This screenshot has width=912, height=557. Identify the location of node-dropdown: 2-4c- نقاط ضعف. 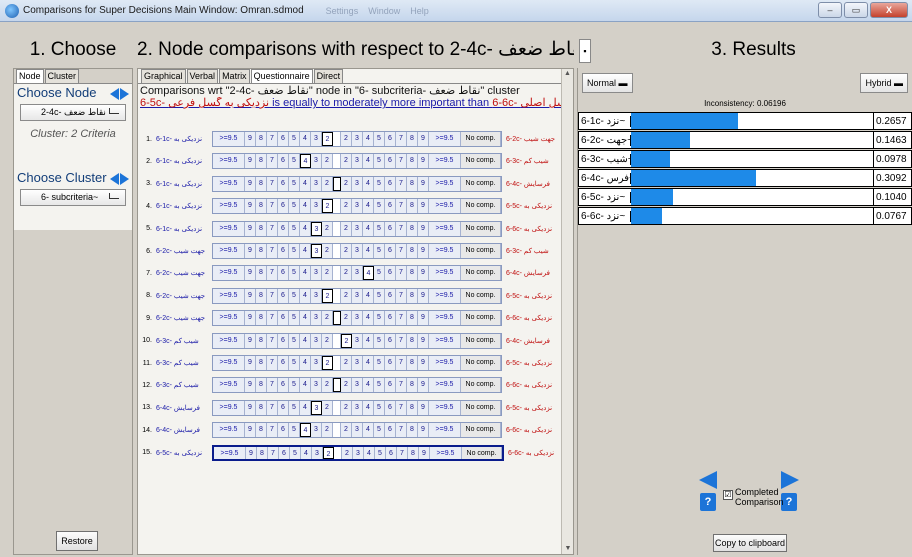
(73, 112).